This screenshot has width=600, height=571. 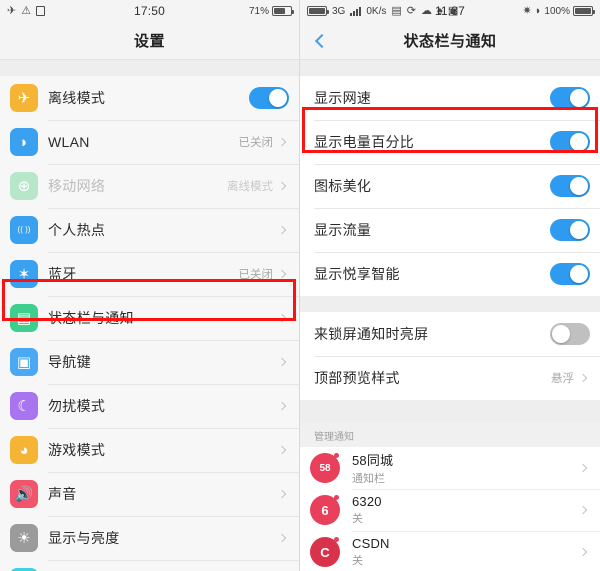 I want to click on hotspot-icon: (( )), so click(x=24, y=230).